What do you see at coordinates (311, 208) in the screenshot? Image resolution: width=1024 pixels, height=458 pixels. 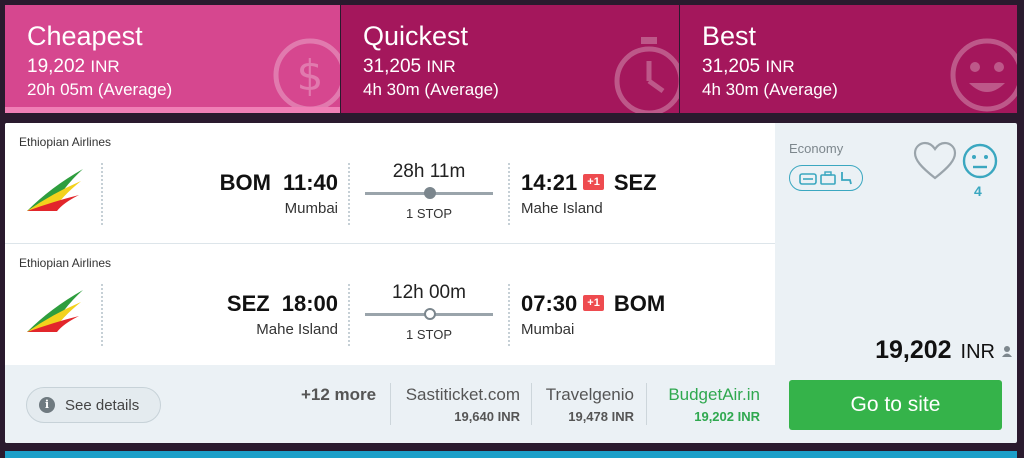 I see `departure-city: Mumbai` at bounding box center [311, 208].